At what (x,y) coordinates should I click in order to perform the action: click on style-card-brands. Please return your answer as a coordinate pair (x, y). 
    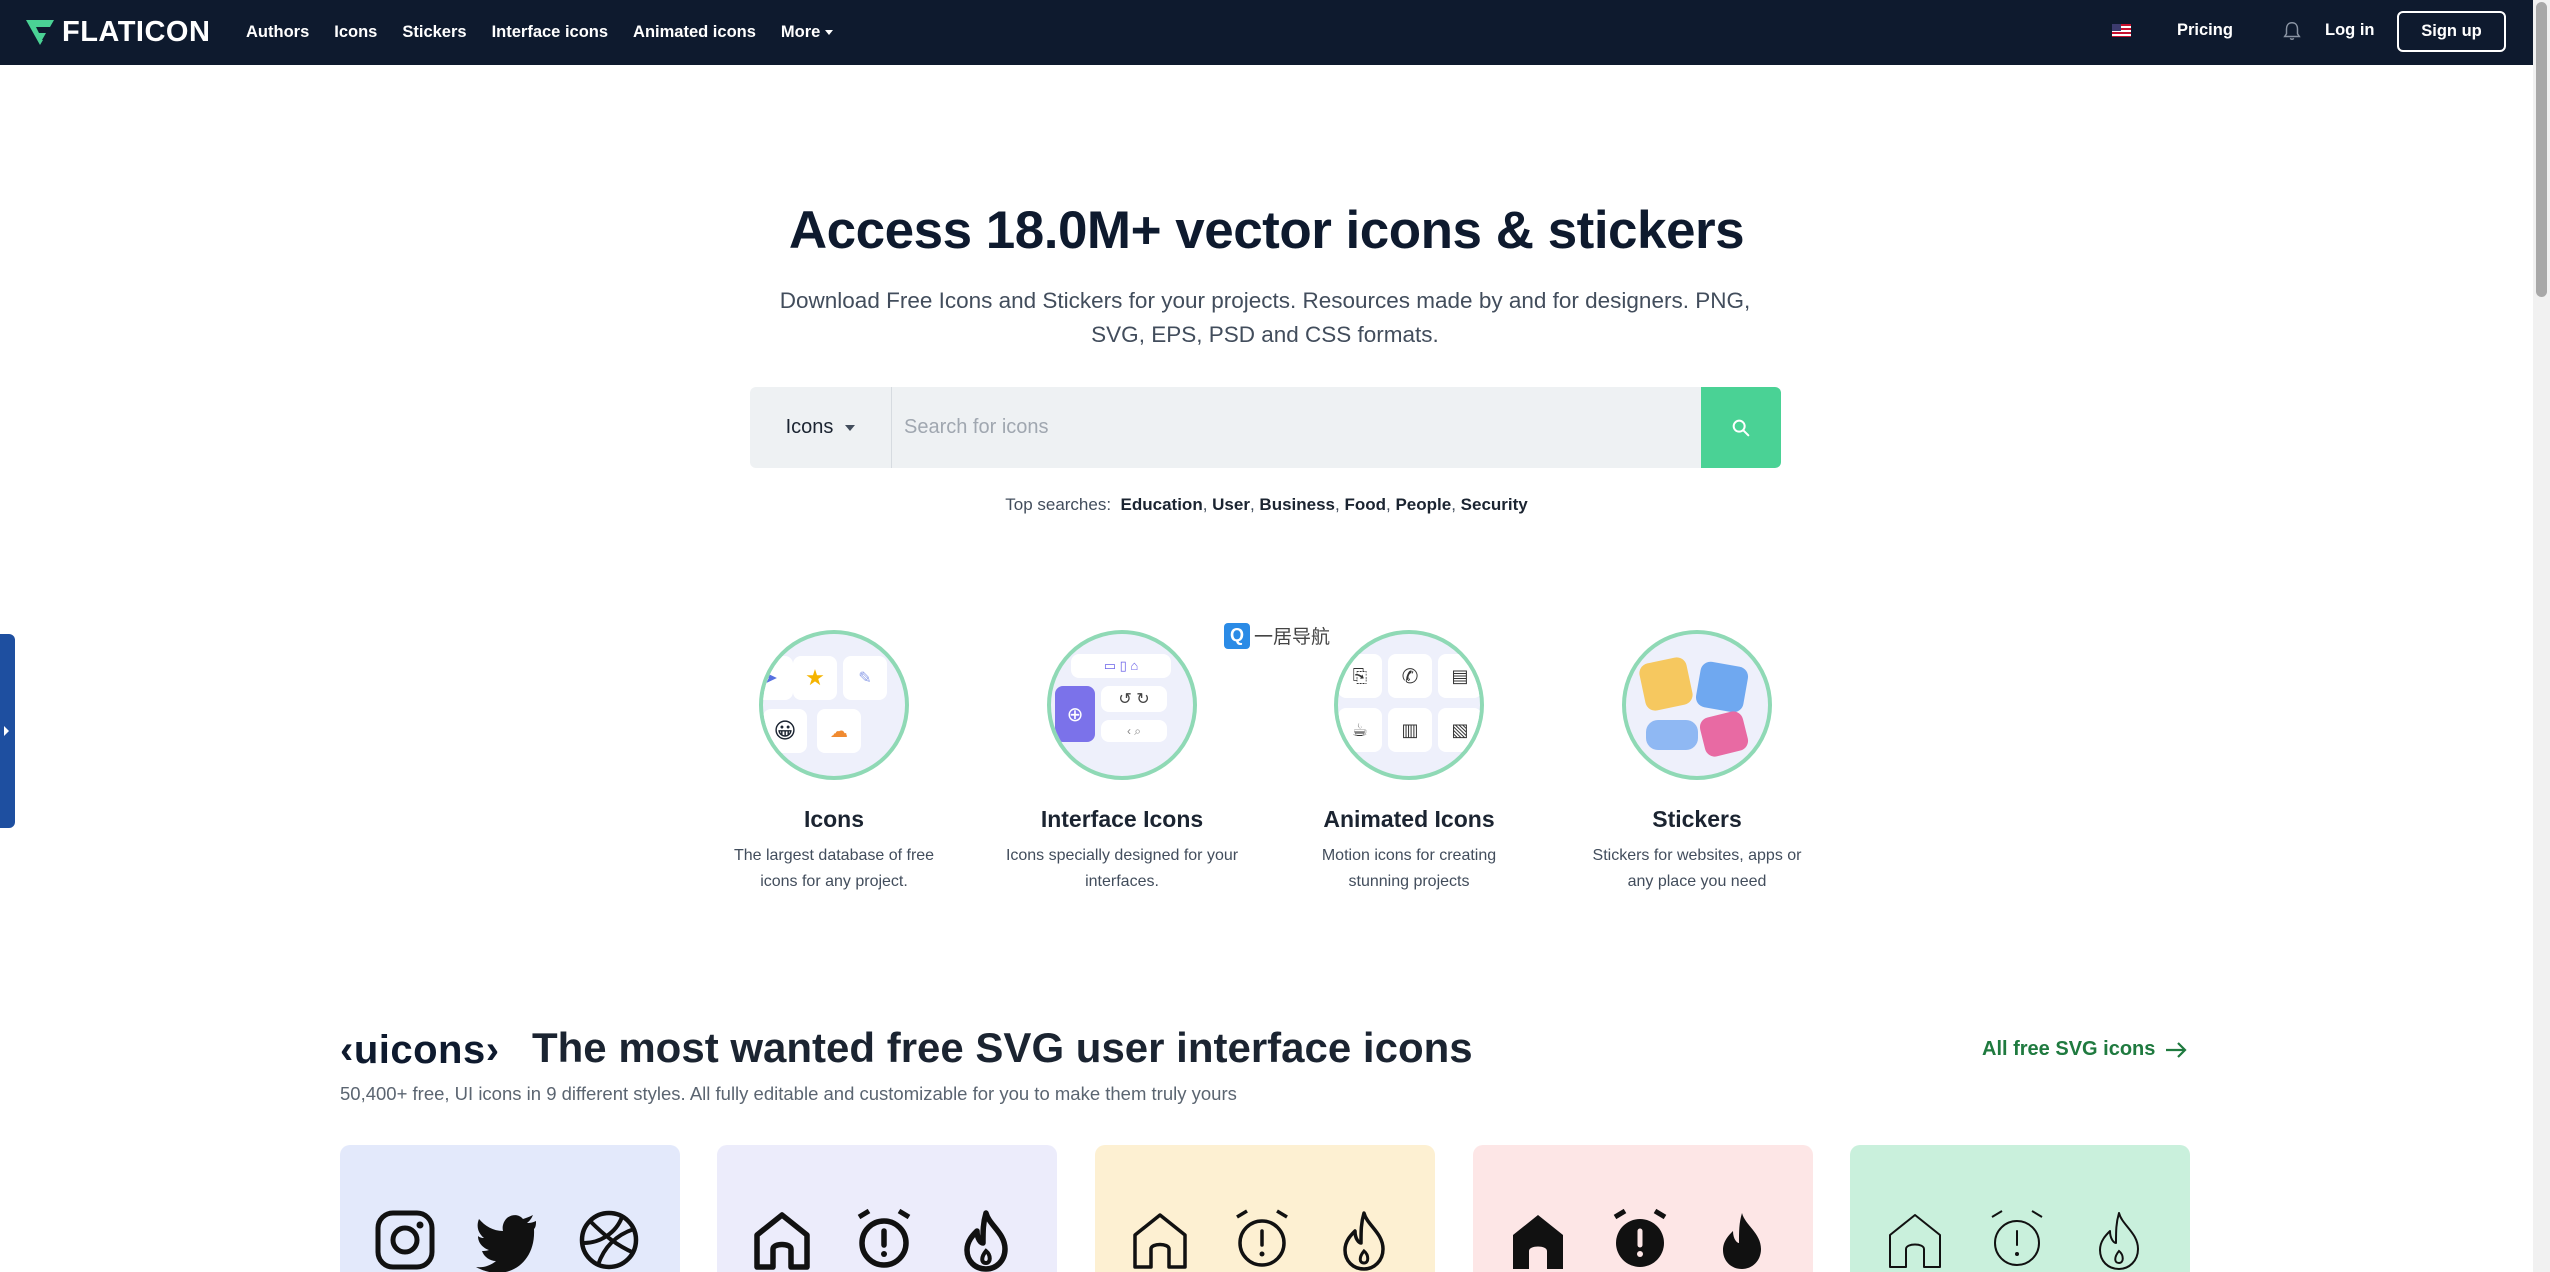
    Looking at the image, I should click on (510, 1208).